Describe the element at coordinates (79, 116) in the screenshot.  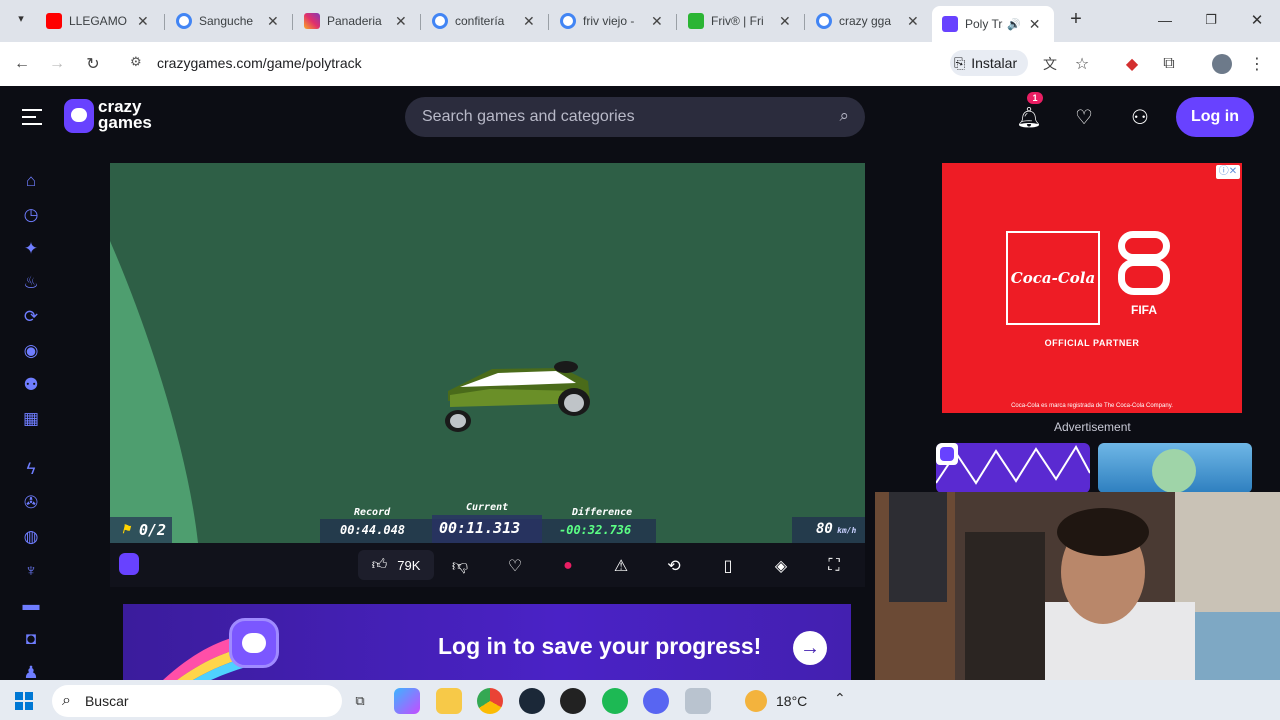
I see `logo-icon` at that location.